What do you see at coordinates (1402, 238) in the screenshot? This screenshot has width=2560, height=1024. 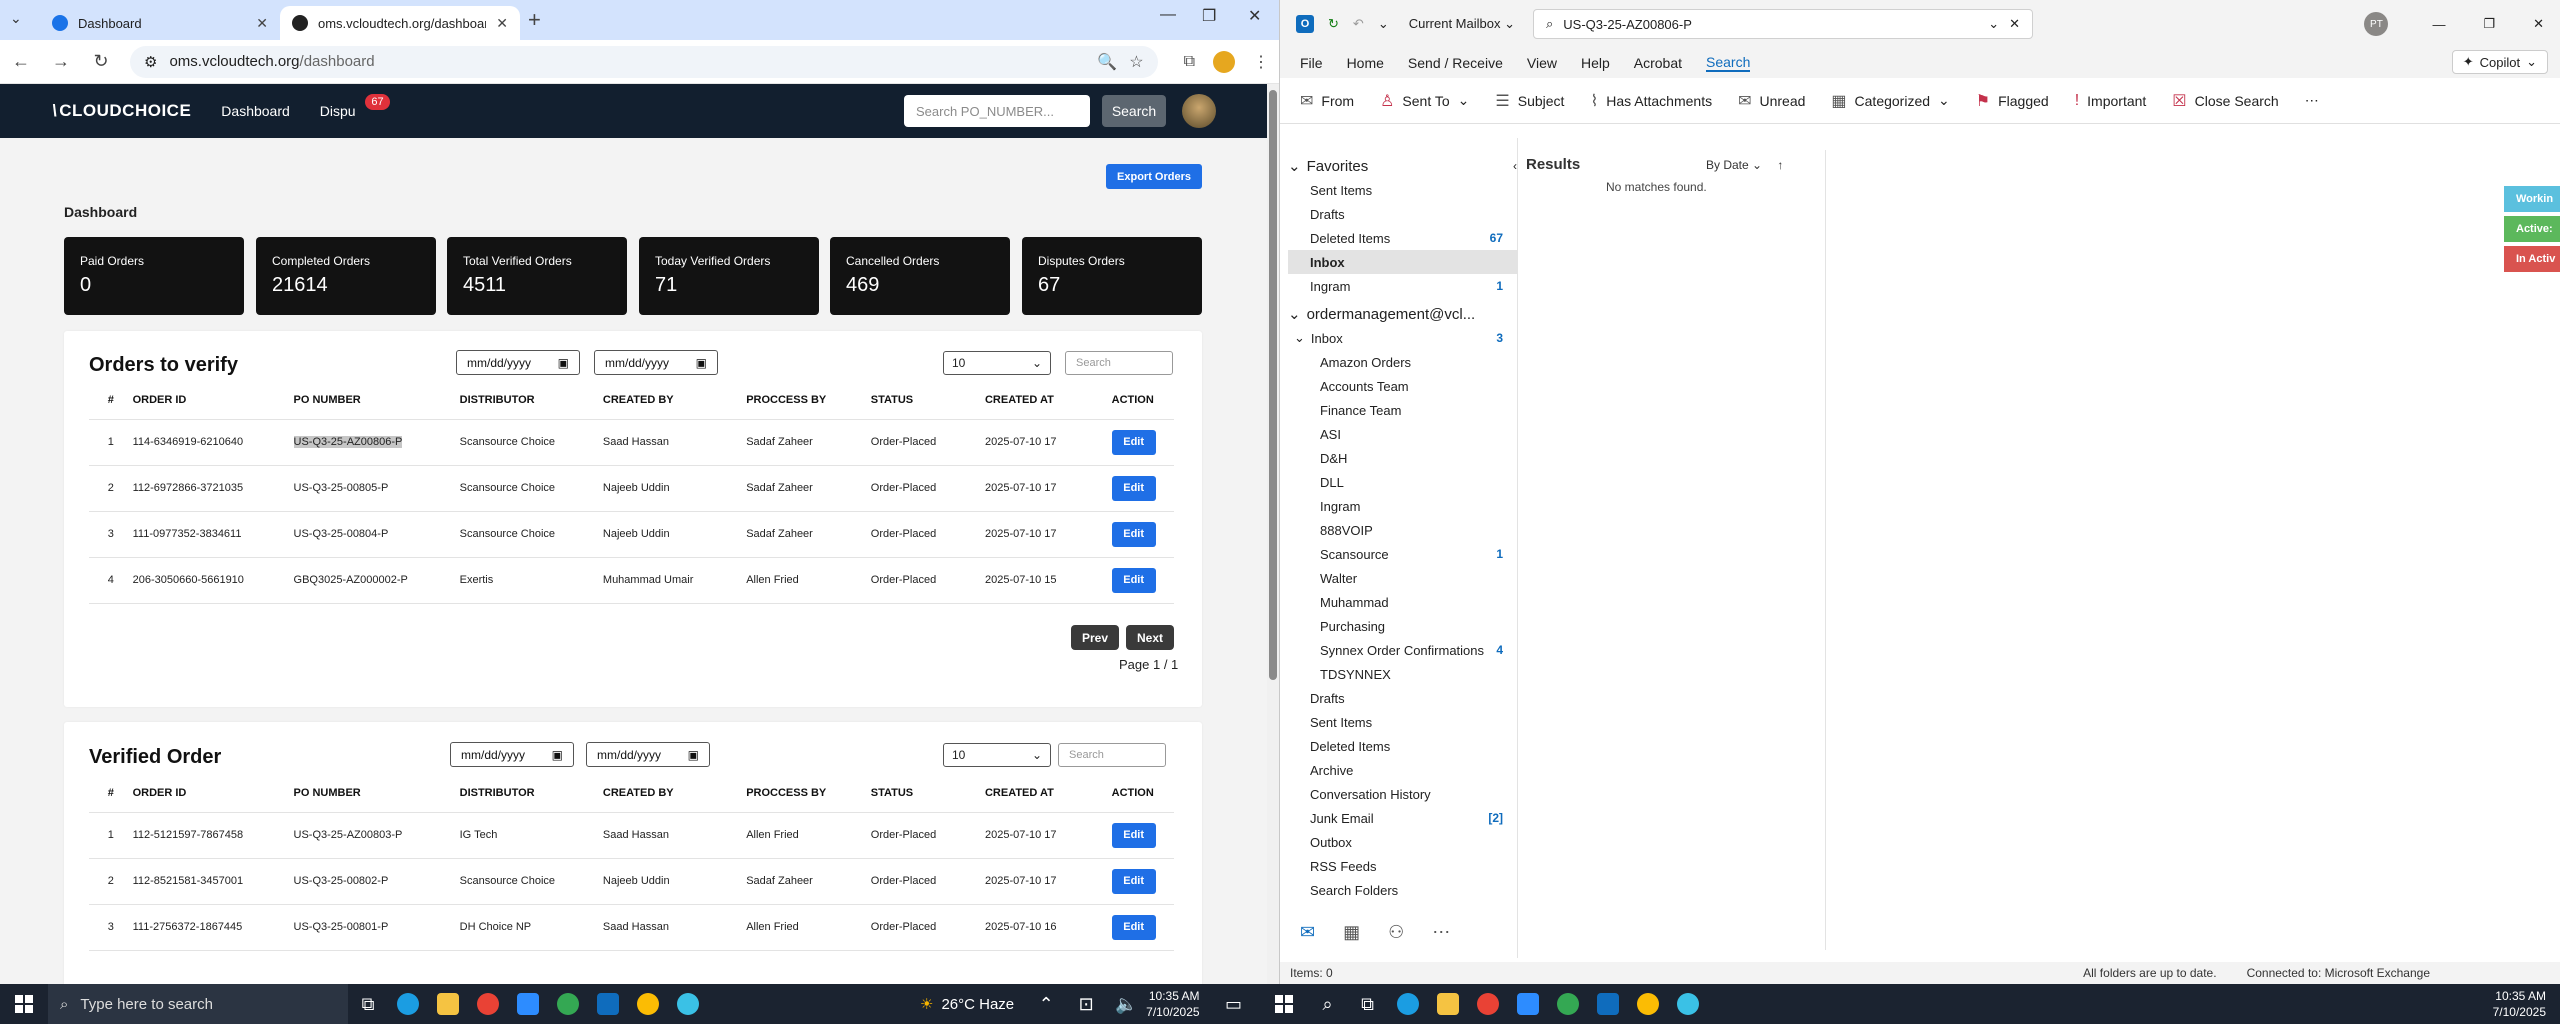 I see `folder-deleted-items: Deleted Items 67` at bounding box center [1402, 238].